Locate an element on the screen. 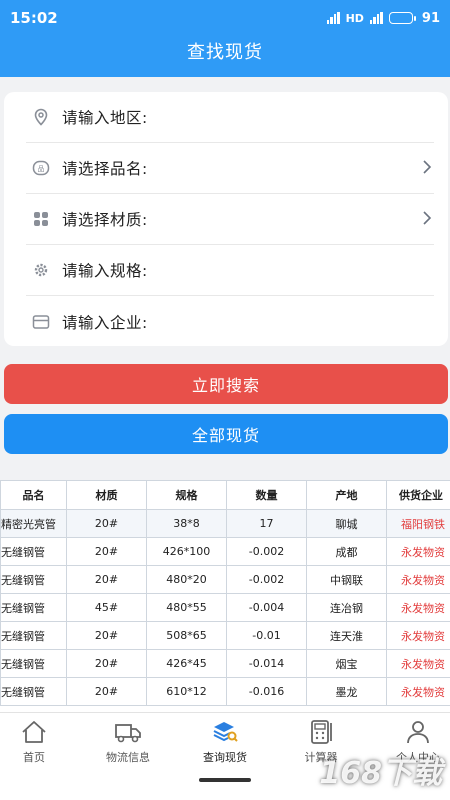 The image size is (450, 800). cell-quantity: -0.004 is located at coordinates (266, 607).